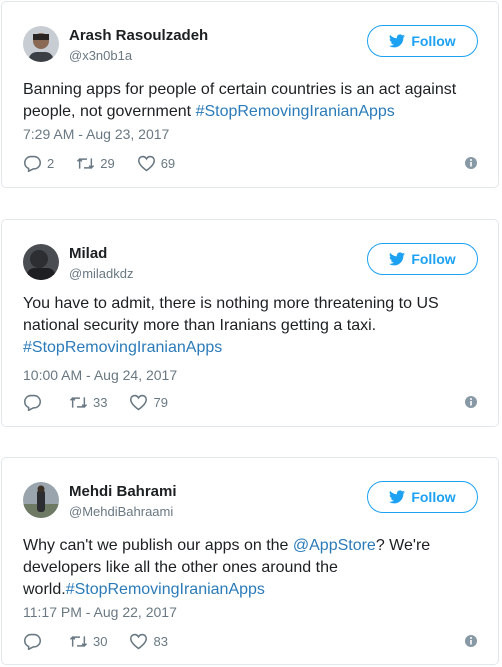 Image resolution: width=502 pixels, height=667 pixels. Describe the element at coordinates (100, 612) in the screenshot. I see `tweet-timestamp: 11:17 PM - Aug 22, 2017` at that location.